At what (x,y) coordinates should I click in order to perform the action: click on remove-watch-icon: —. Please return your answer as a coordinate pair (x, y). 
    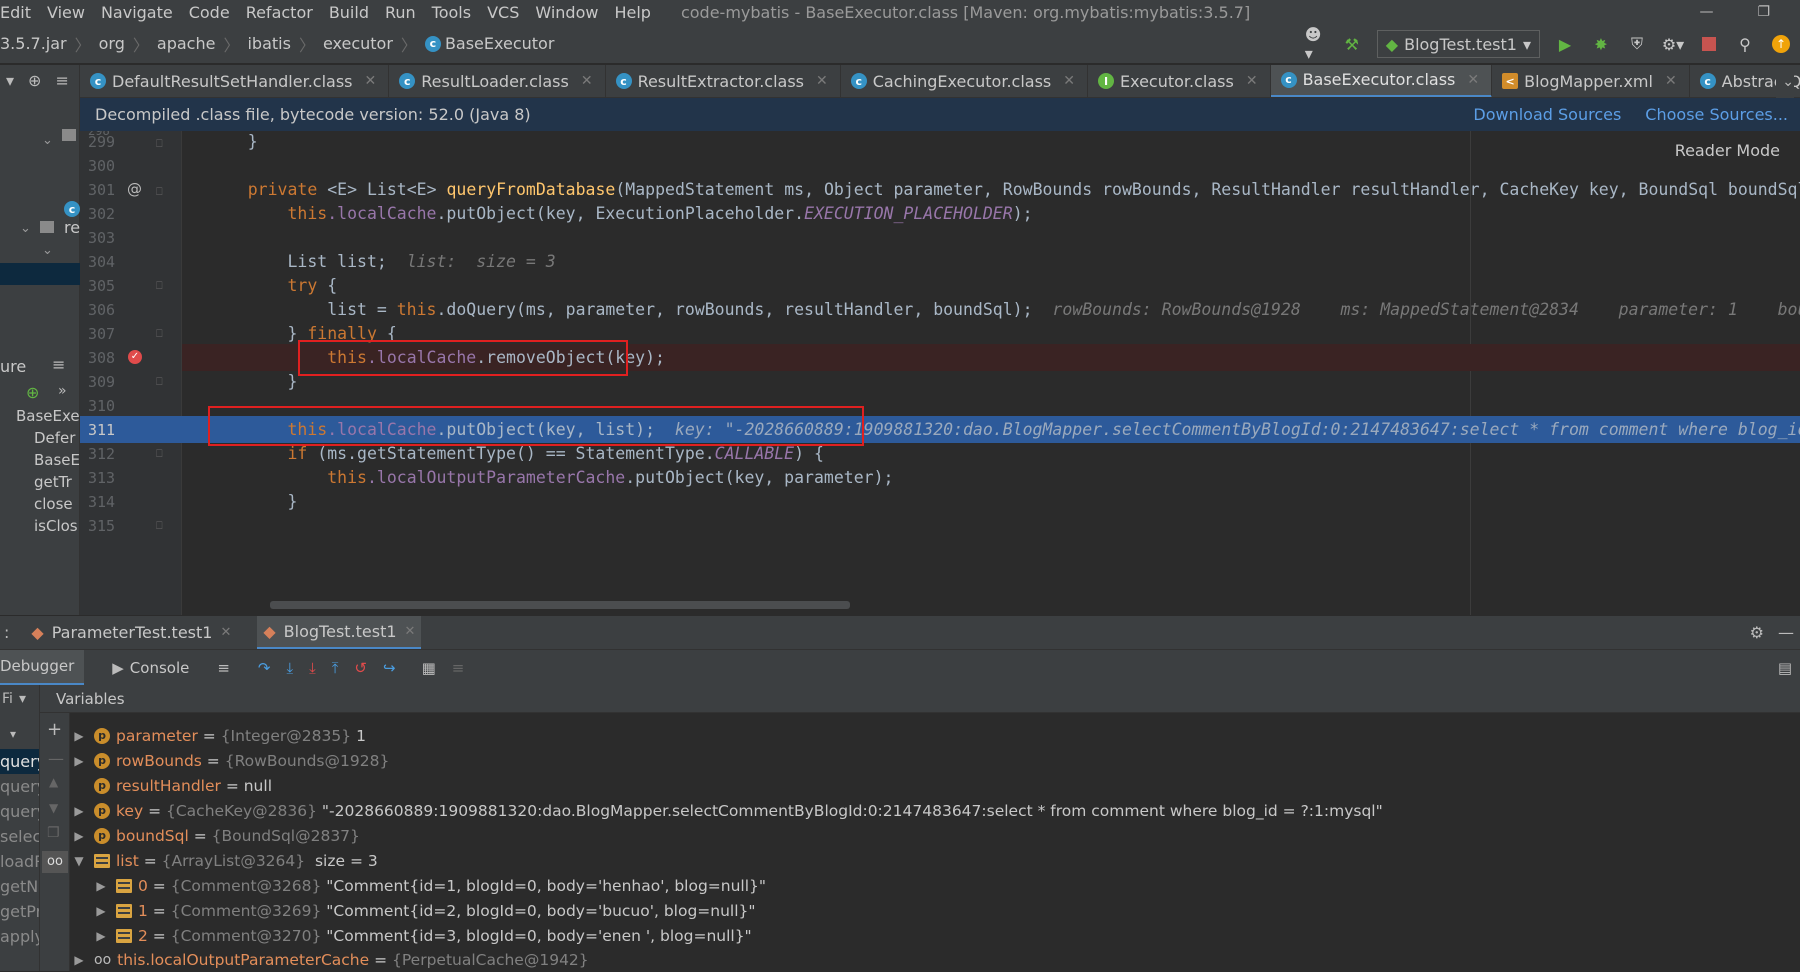
    Looking at the image, I should click on (56, 758).